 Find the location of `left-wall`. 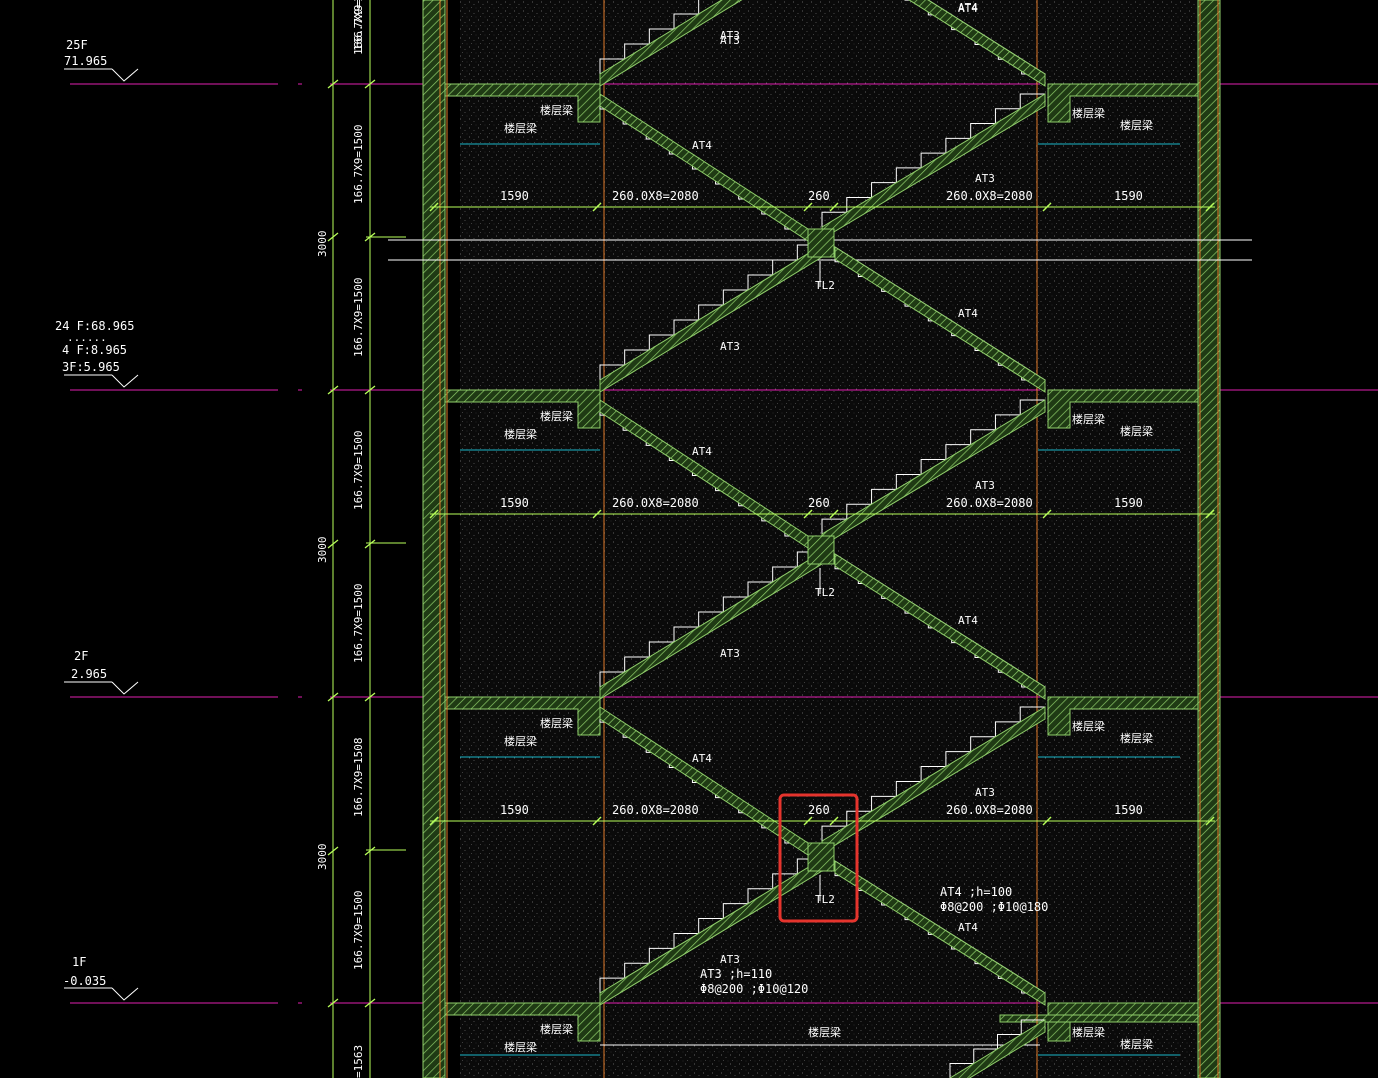

left-wall is located at coordinates (434, 539).